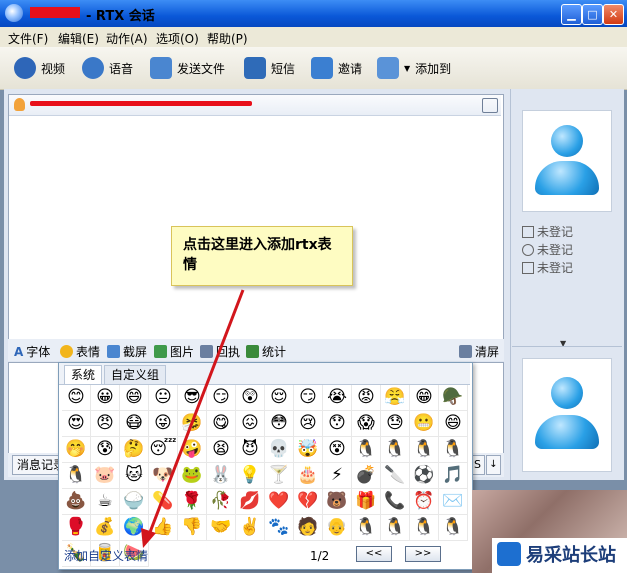 The width and height of the screenshot is (627, 573). I want to click on emoticon-cell: 🍚, so click(134, 502).